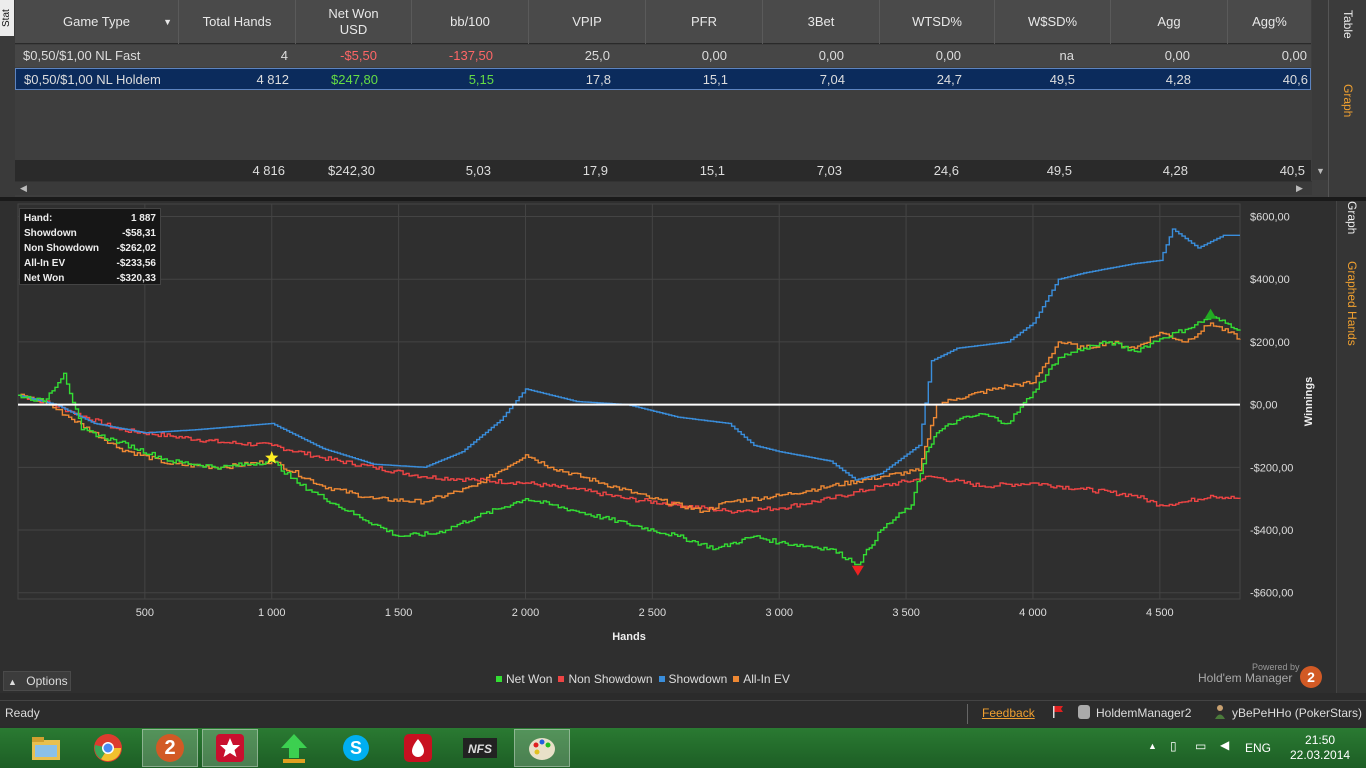 The width and height of the screenshot is (1366, 768). I want to click on y-axis-label: Winnings, so click(1309, 401).